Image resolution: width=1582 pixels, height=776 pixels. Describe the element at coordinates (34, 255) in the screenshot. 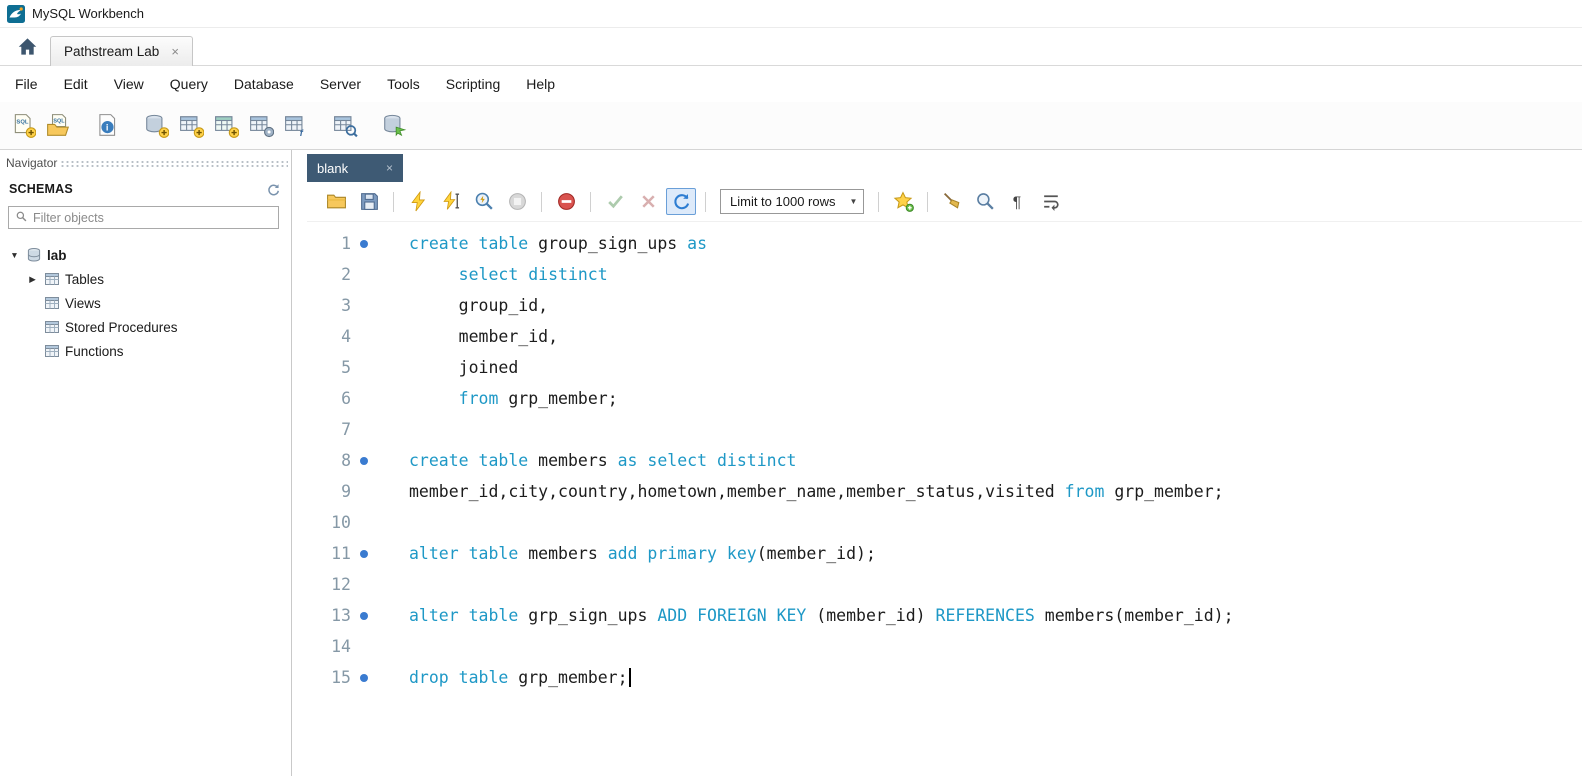

I see `schema-icon` at that location.